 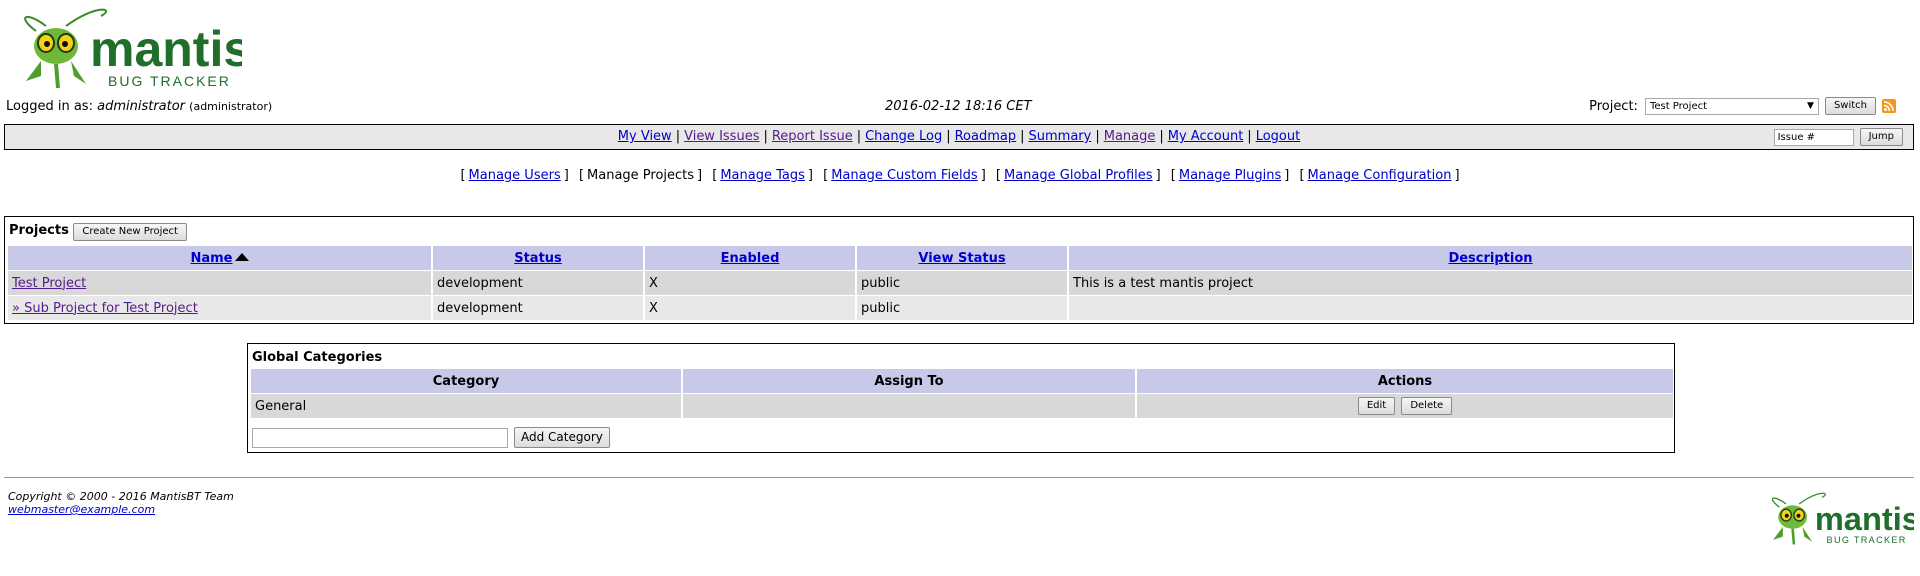 What do you see at coordinates (986, 136) in the screenshot?
I see `menu-roadmap: Roadmap` at bounding box center [986, 136].